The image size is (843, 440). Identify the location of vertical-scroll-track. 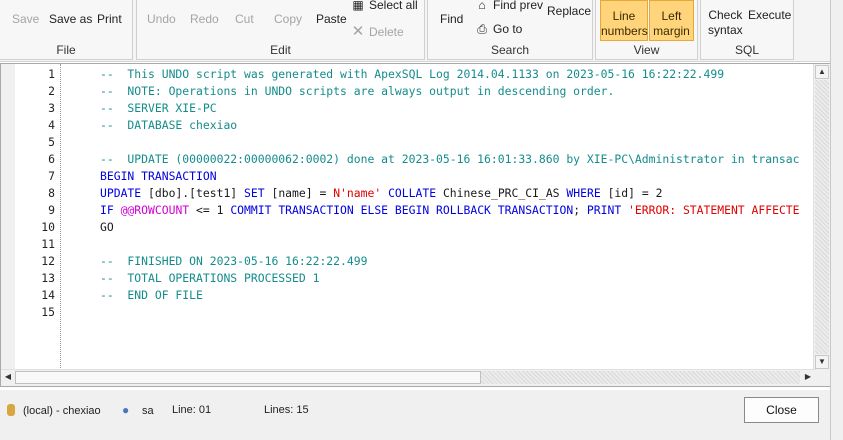
(822, 217).